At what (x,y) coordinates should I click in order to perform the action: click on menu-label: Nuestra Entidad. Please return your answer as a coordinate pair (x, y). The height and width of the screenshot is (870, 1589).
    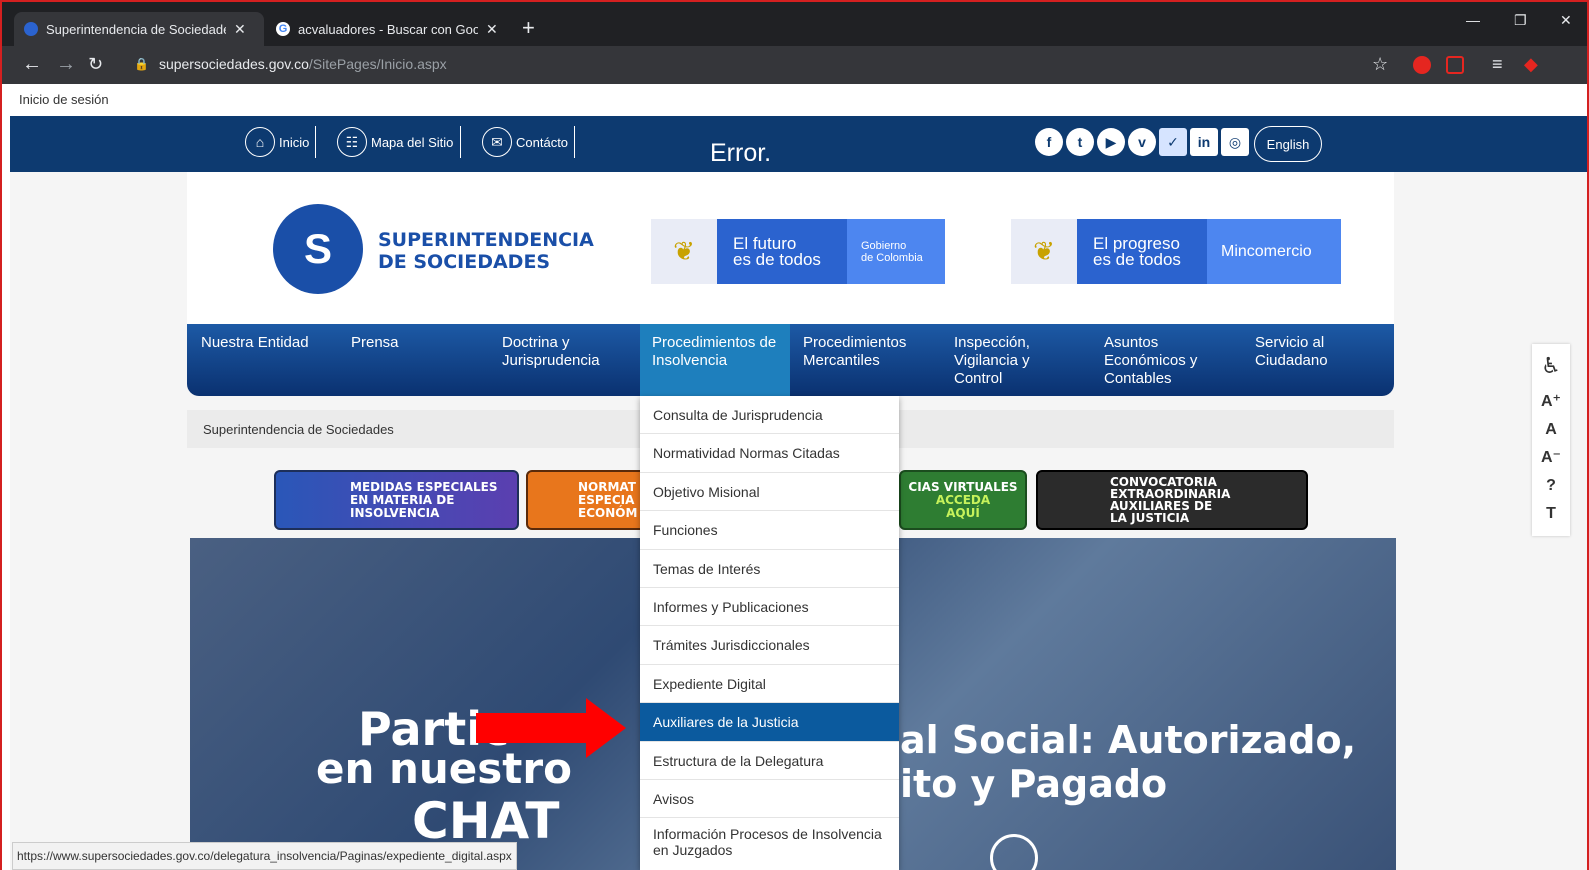
    Looking at the image, I should click on (255, 342).